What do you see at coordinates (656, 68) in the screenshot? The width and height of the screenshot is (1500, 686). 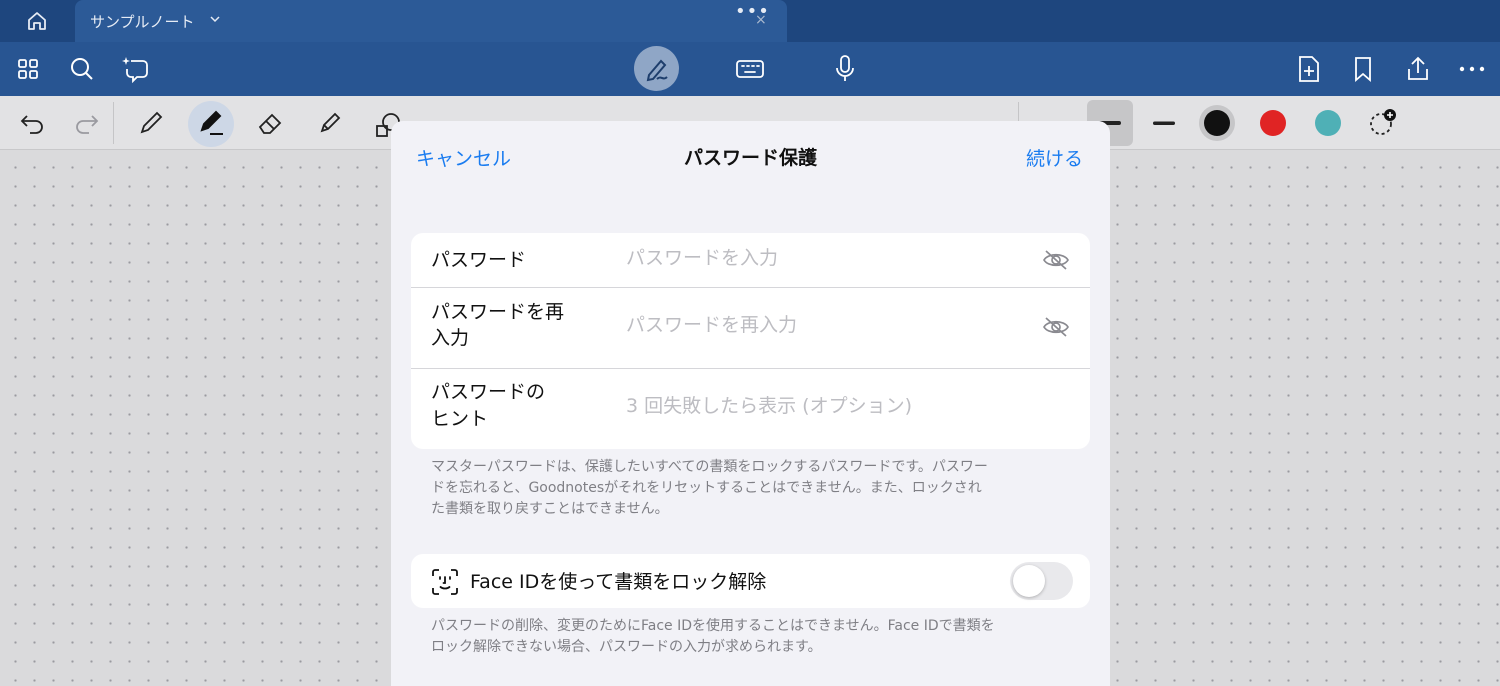 I see `pen-mode-icon` at bounding box center [656, 68].